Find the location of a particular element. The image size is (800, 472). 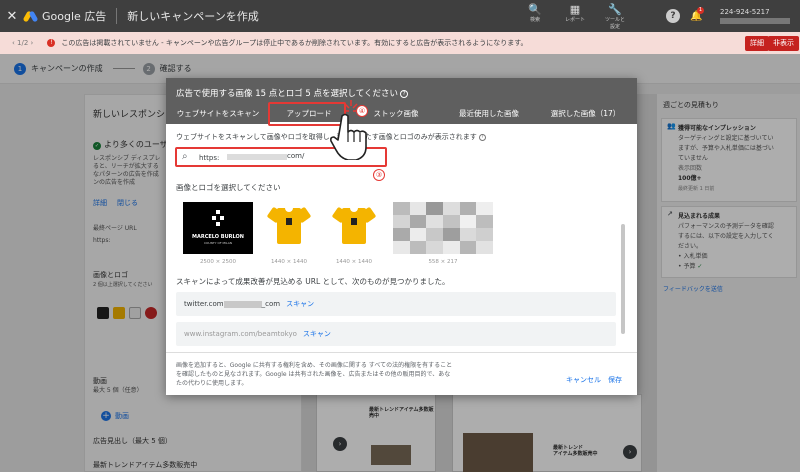

account-name-masked is located at coordinates (755, 21).